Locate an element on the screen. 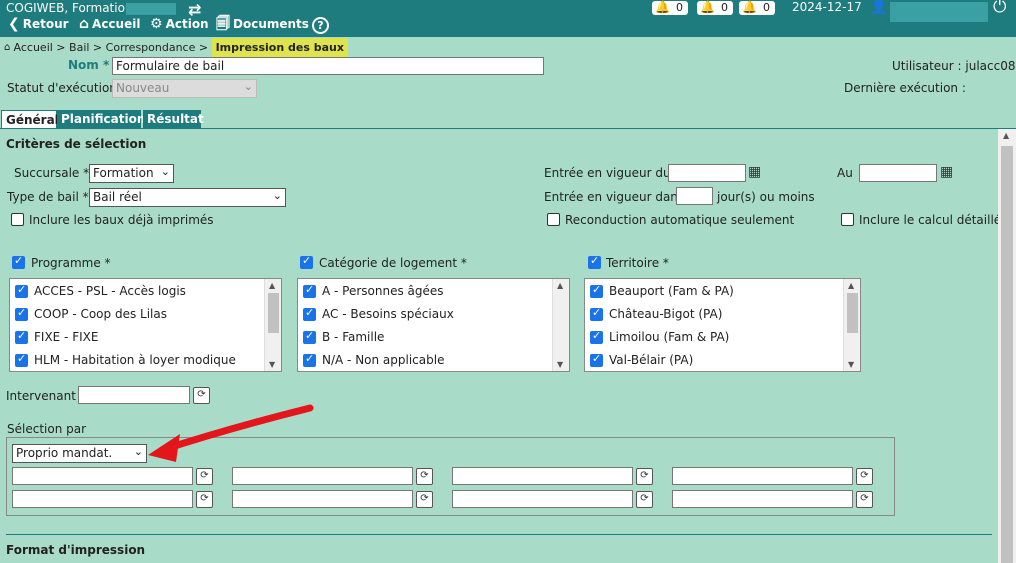  page-scrollbar: ▲ is located at coordinates (1007, 346).